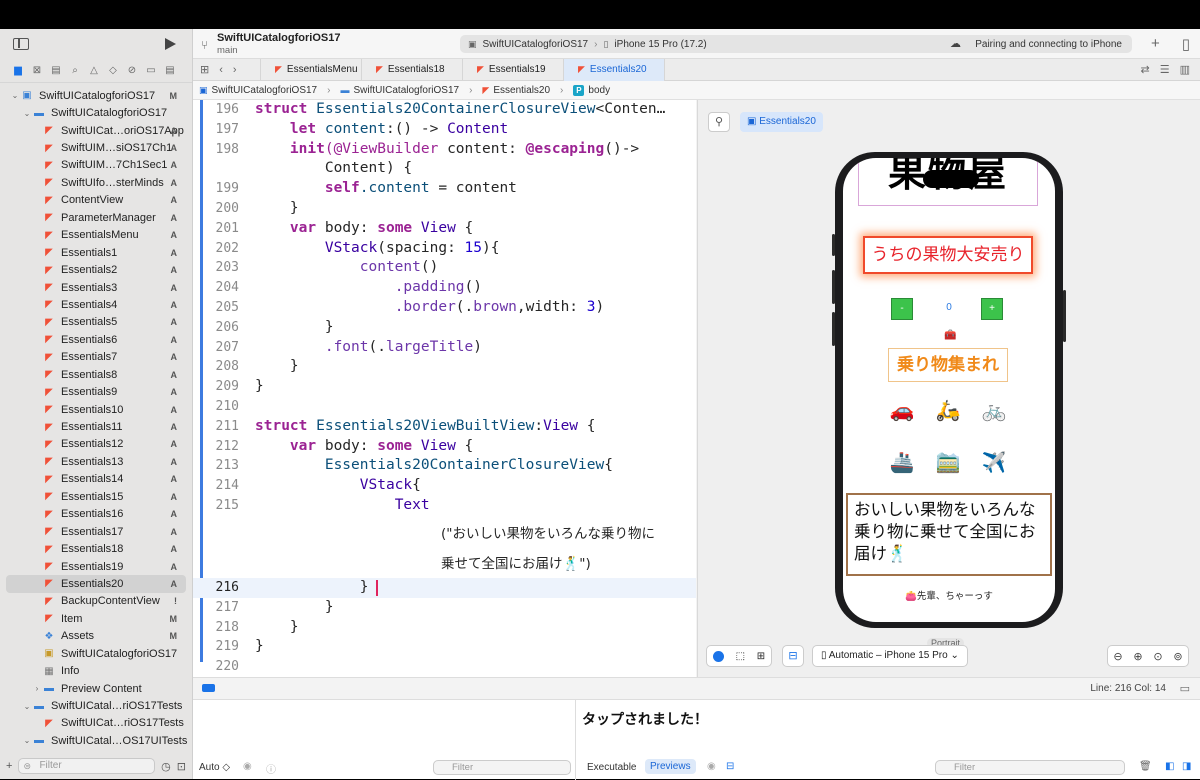 The height and width of the screenshot is (780, 1200). Describe the element at coordinates (614, 70) in the screenshot. I see `tab-essentials20: ◤Essentials20` at that location.